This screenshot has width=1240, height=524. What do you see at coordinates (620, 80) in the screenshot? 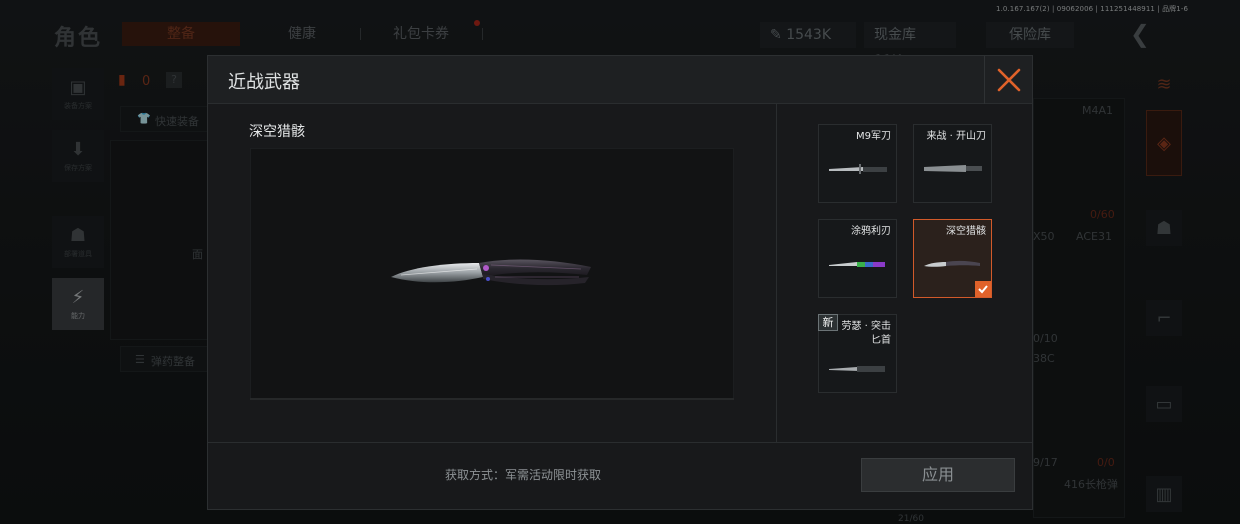
I see `modal-header: 近战武器` at bounding box center [620, 80].